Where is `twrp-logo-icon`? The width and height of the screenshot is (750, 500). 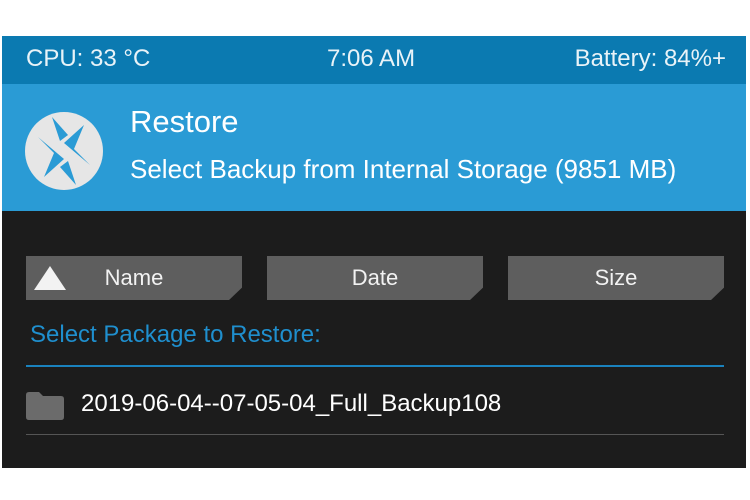
twrp-logo-icon is located at coordinates (64, 151).